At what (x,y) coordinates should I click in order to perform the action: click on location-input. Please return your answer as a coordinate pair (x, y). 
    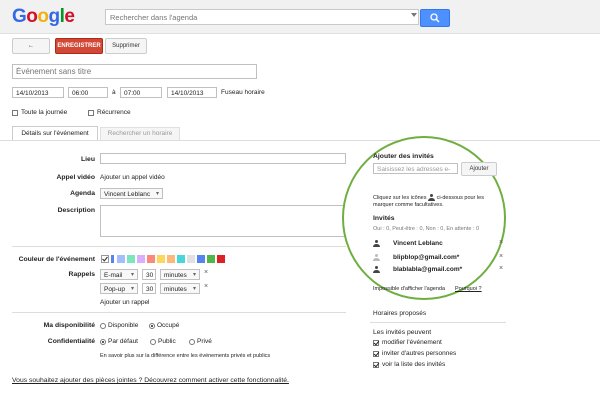
    Looking at the image, I should click on (223, 158).